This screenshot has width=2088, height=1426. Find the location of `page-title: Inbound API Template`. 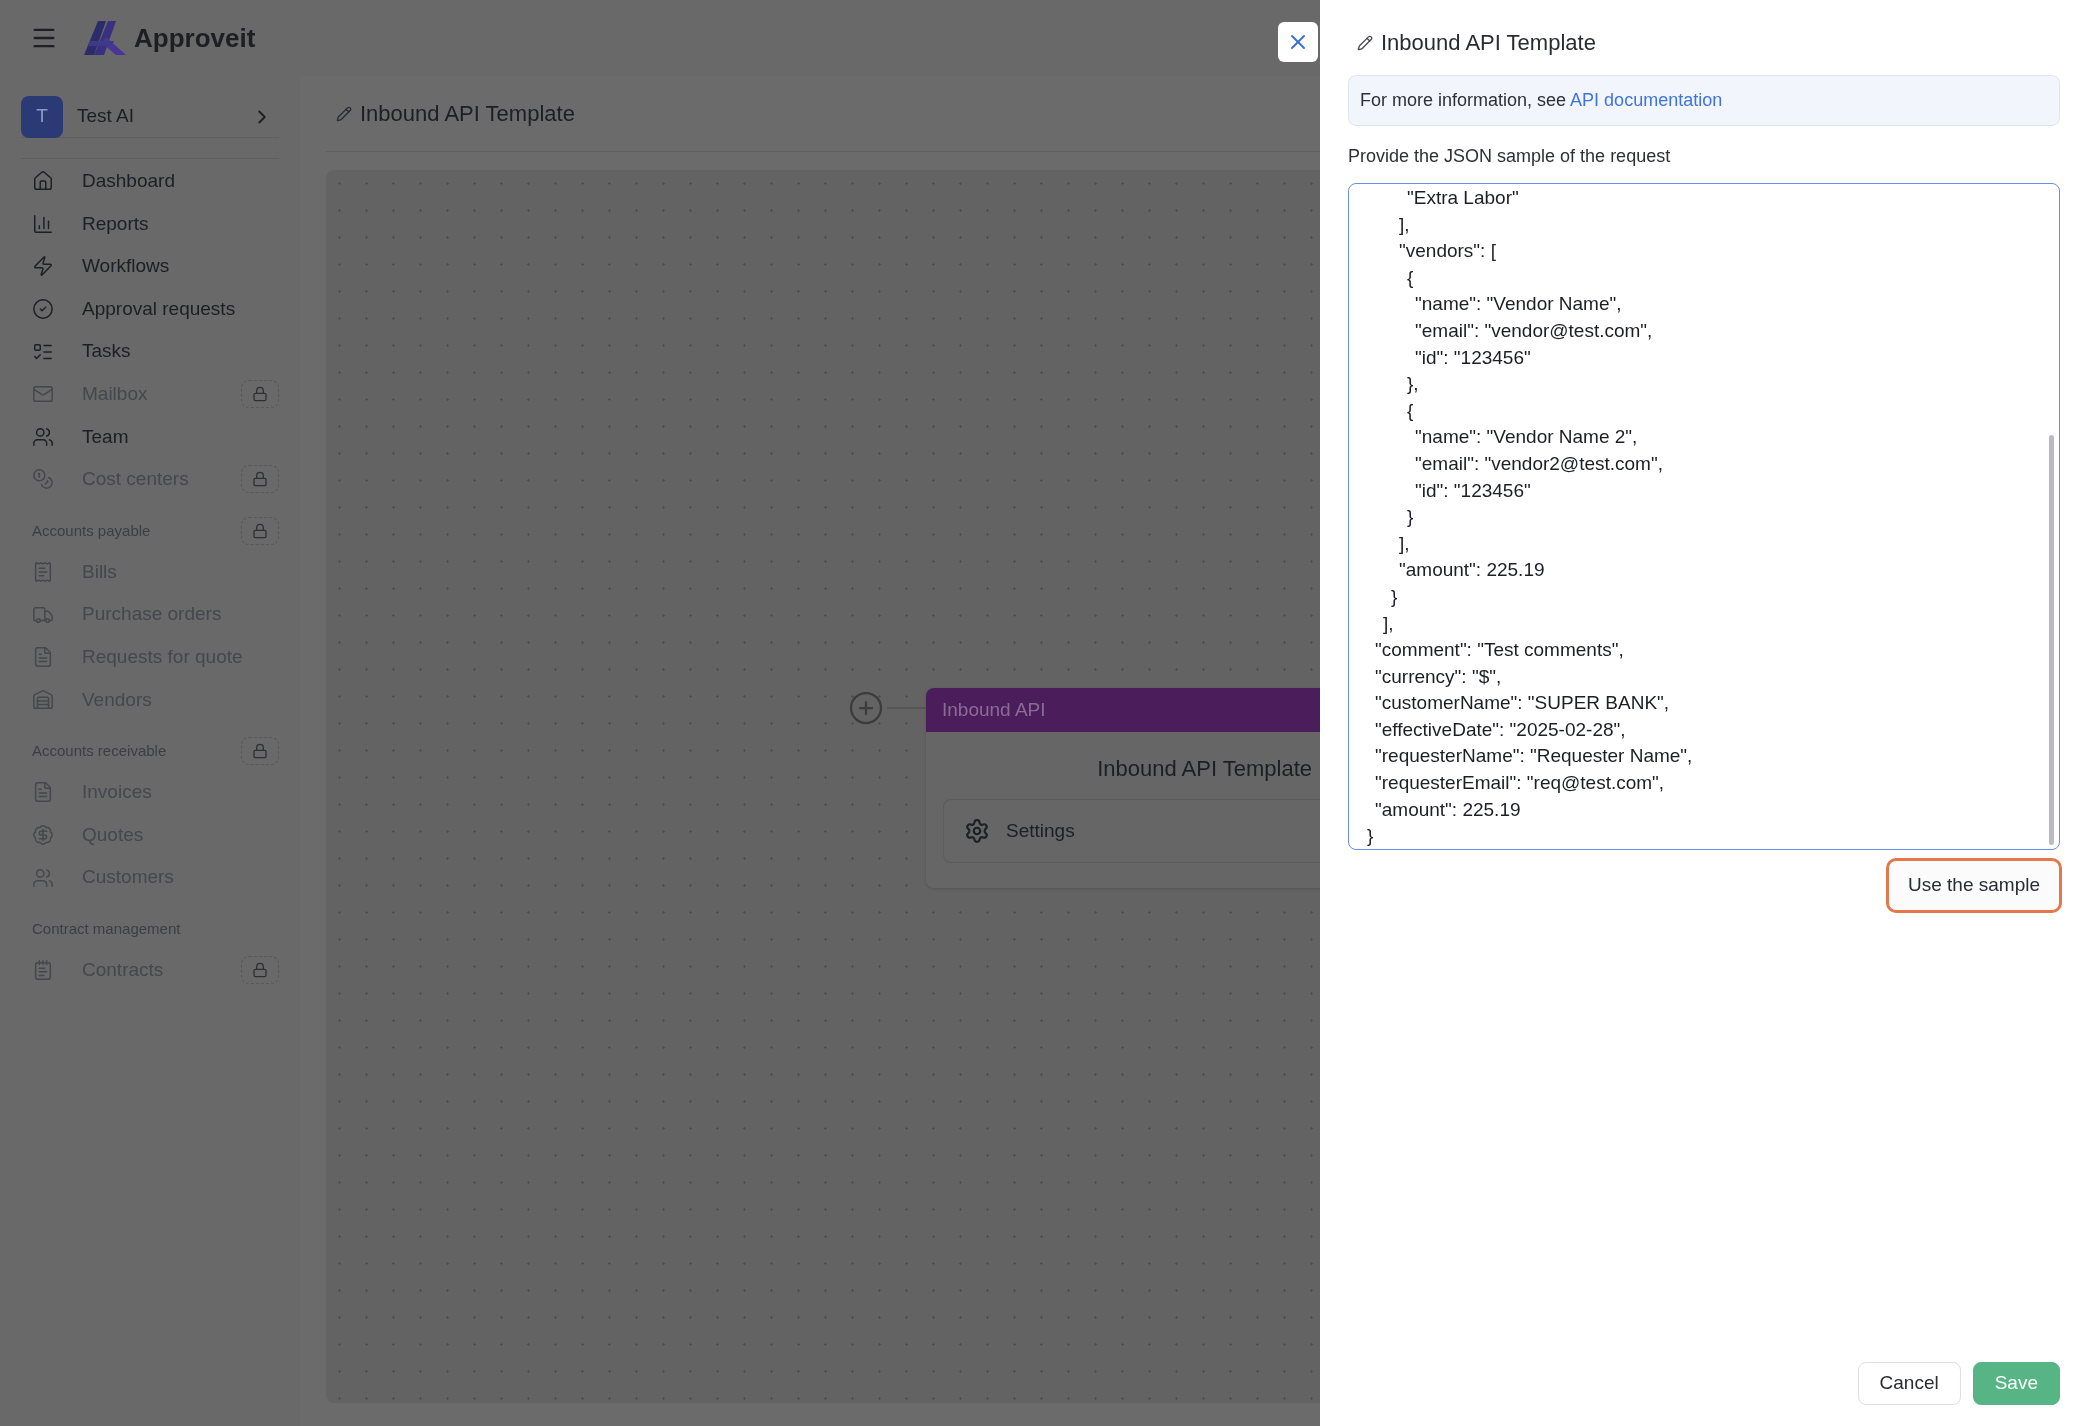

page-title: Inbound API Template is located at coordinates (467, 114).